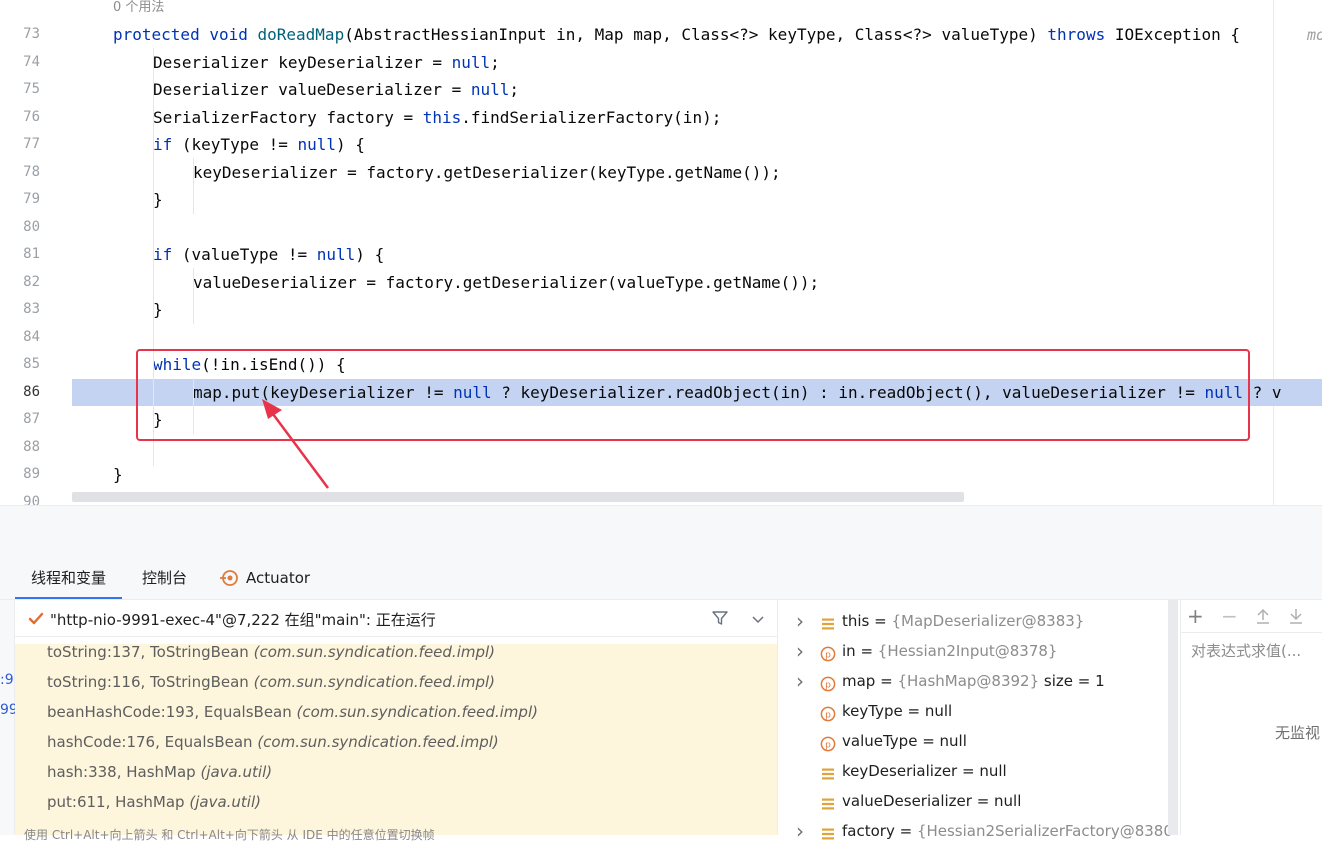  Describe the element at coordinates (872, 711) in the screenshot. I see `variable-name: keyType` at that location.